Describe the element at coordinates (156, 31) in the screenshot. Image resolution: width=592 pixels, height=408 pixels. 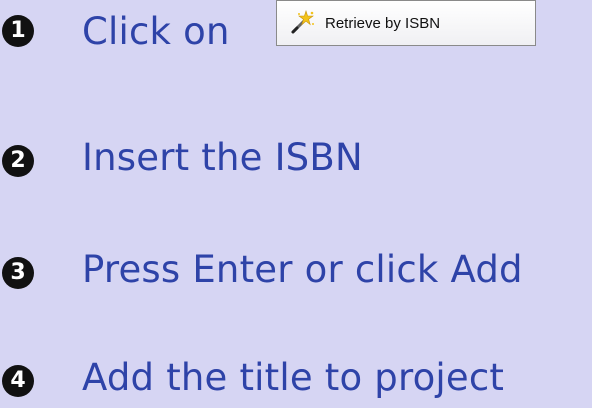
I see `step-text: Click on` at that location.